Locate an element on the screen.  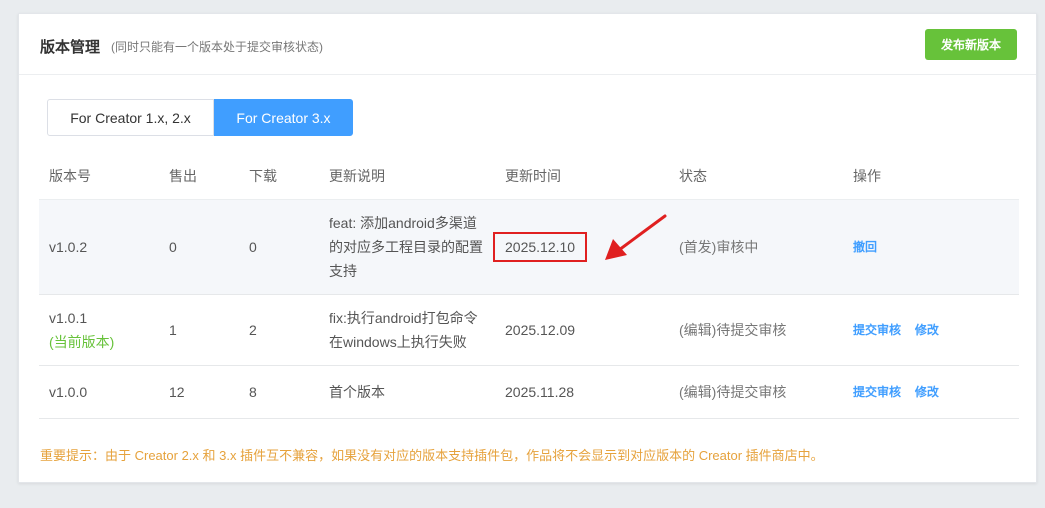
notes-line: fix:执行android打包命令 is located at coordinates (403, 317).